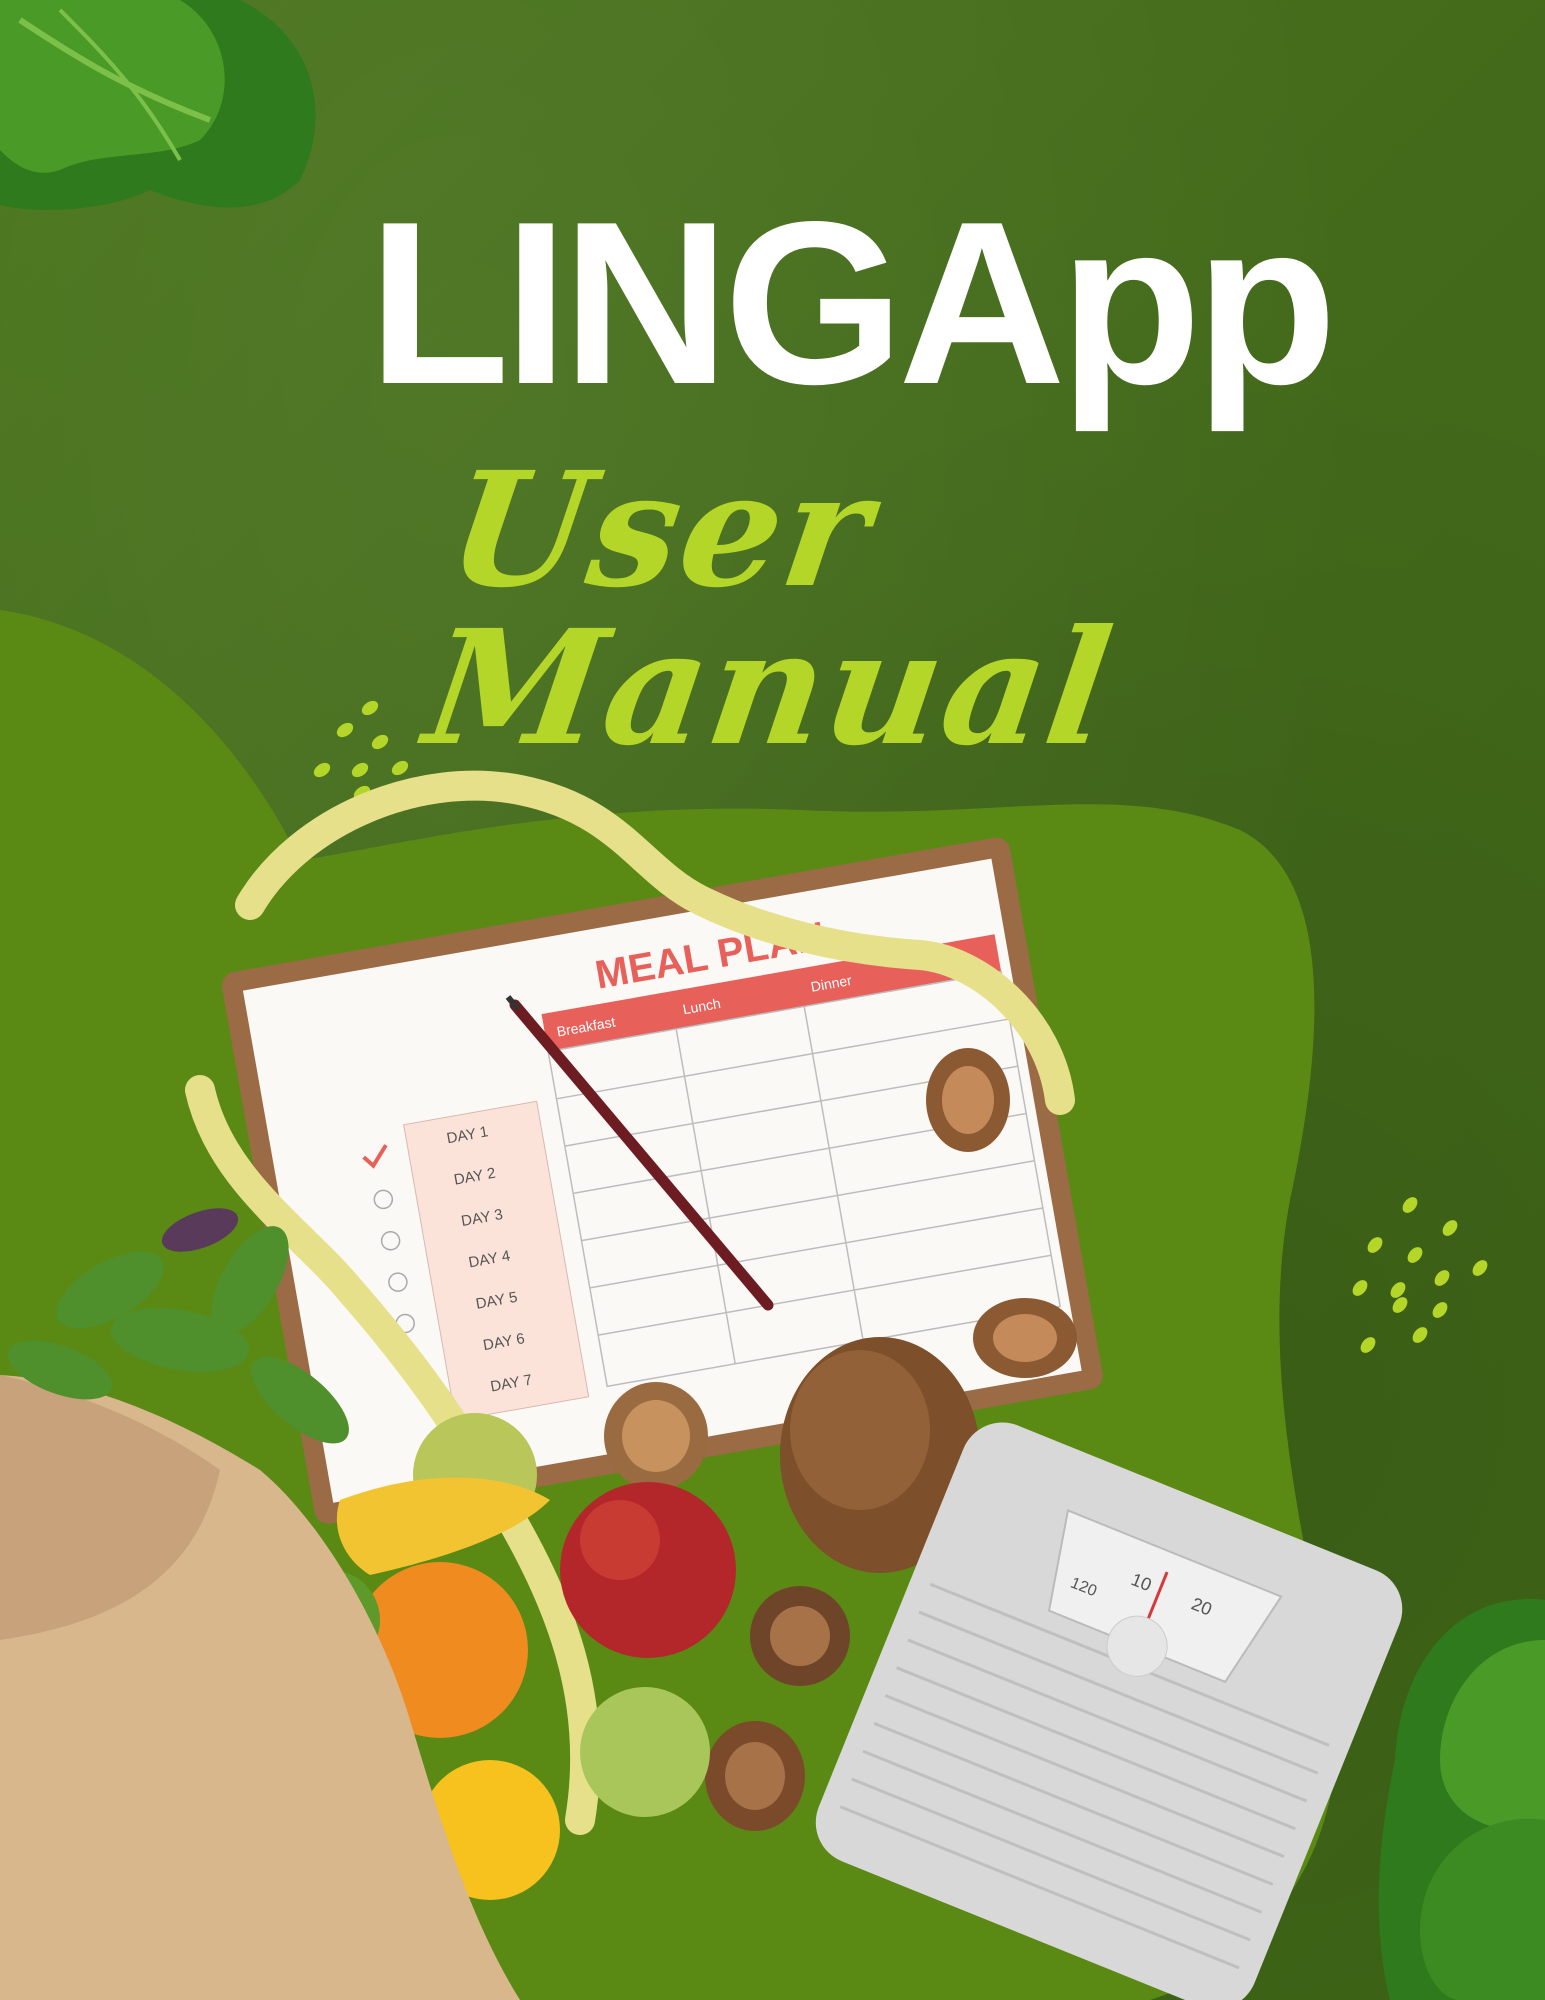 This screenshot has width=1545, height=2000. Describe the element at coordinates (645, 1752) in the screenshot. I see `green-apple-image` at that location.